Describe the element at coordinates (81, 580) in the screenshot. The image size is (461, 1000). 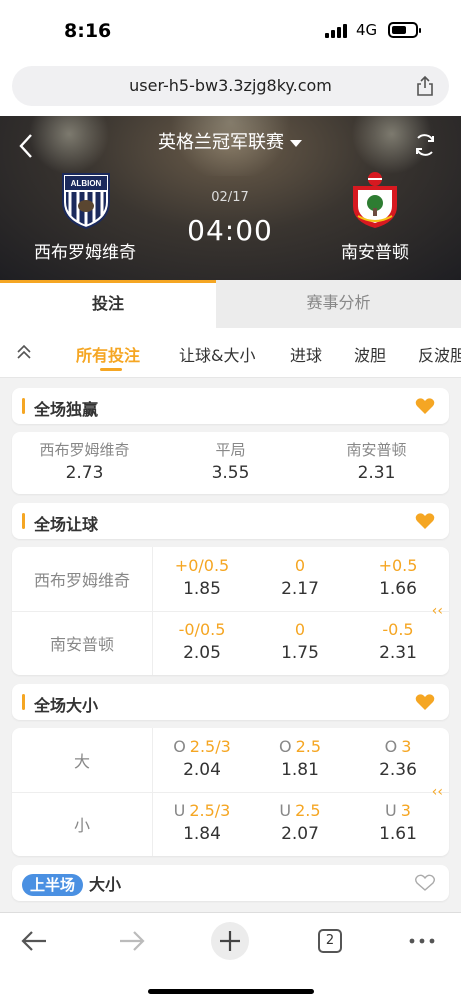
I see `row-label: 西布罗姆维奇` at that location.